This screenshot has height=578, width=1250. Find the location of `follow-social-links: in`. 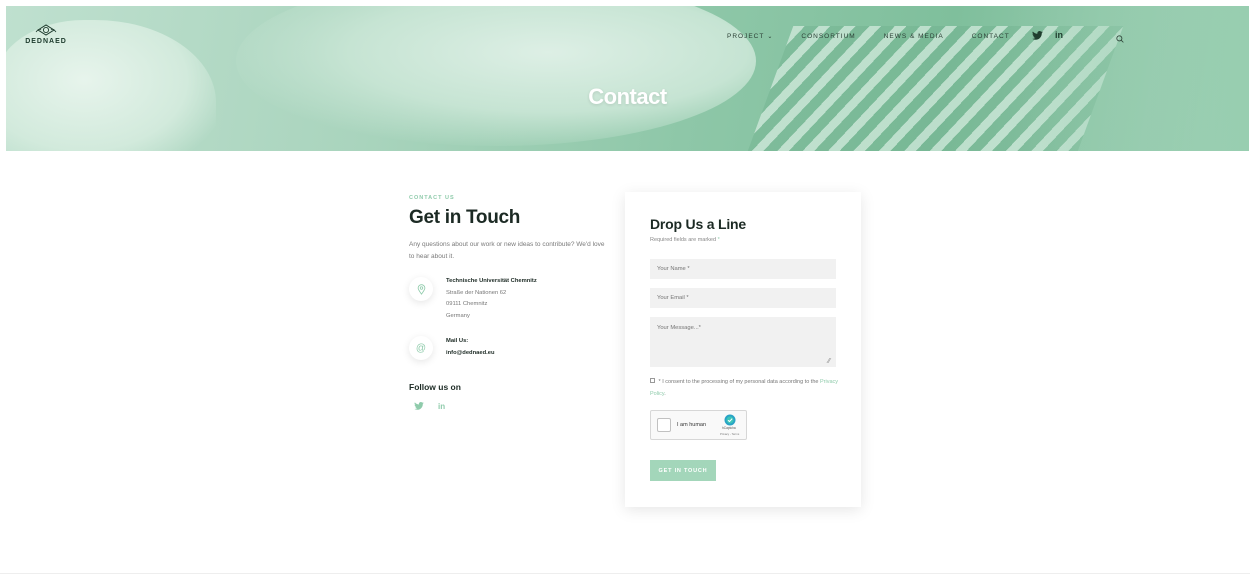

follow-social-links: in is located at coordinates (429, 406).